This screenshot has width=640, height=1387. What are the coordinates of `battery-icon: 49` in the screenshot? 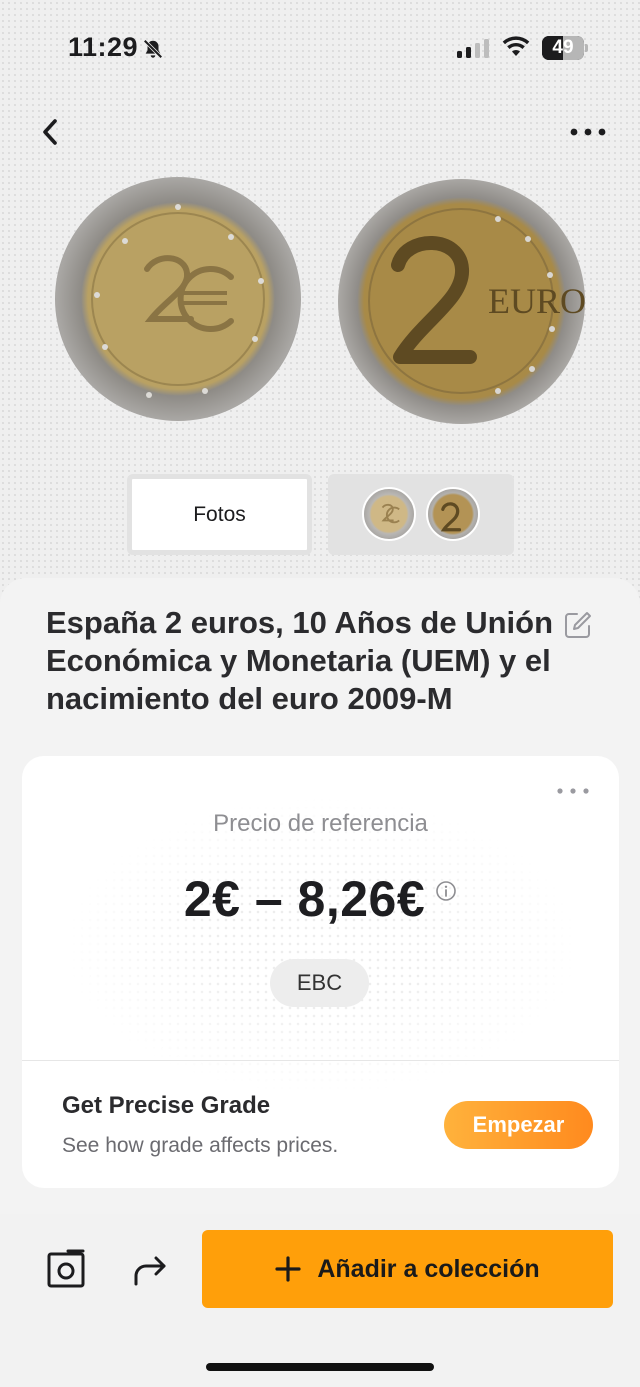 It's located at (565, 48).